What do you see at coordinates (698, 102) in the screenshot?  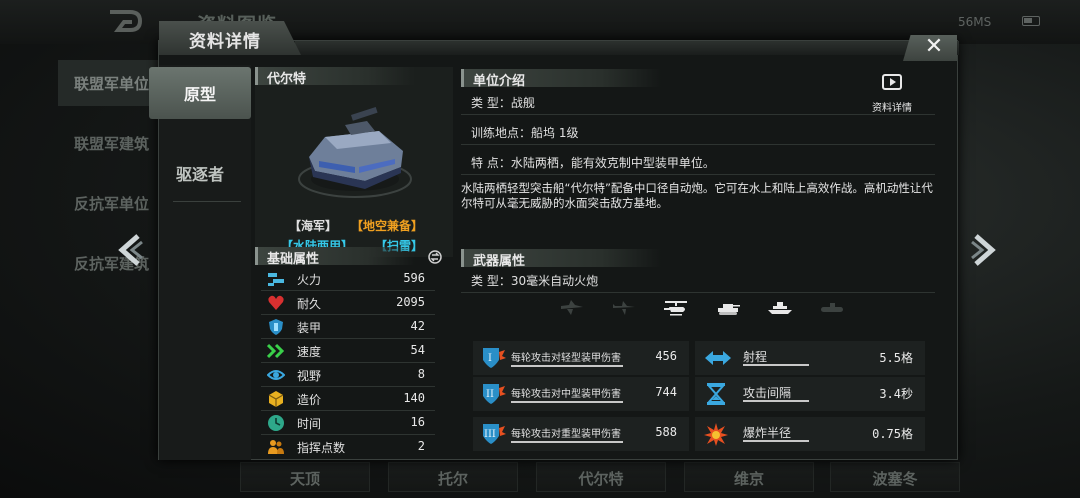 I see `intro-row-type: 类 型：战舰` at bounding box center [698, 102].